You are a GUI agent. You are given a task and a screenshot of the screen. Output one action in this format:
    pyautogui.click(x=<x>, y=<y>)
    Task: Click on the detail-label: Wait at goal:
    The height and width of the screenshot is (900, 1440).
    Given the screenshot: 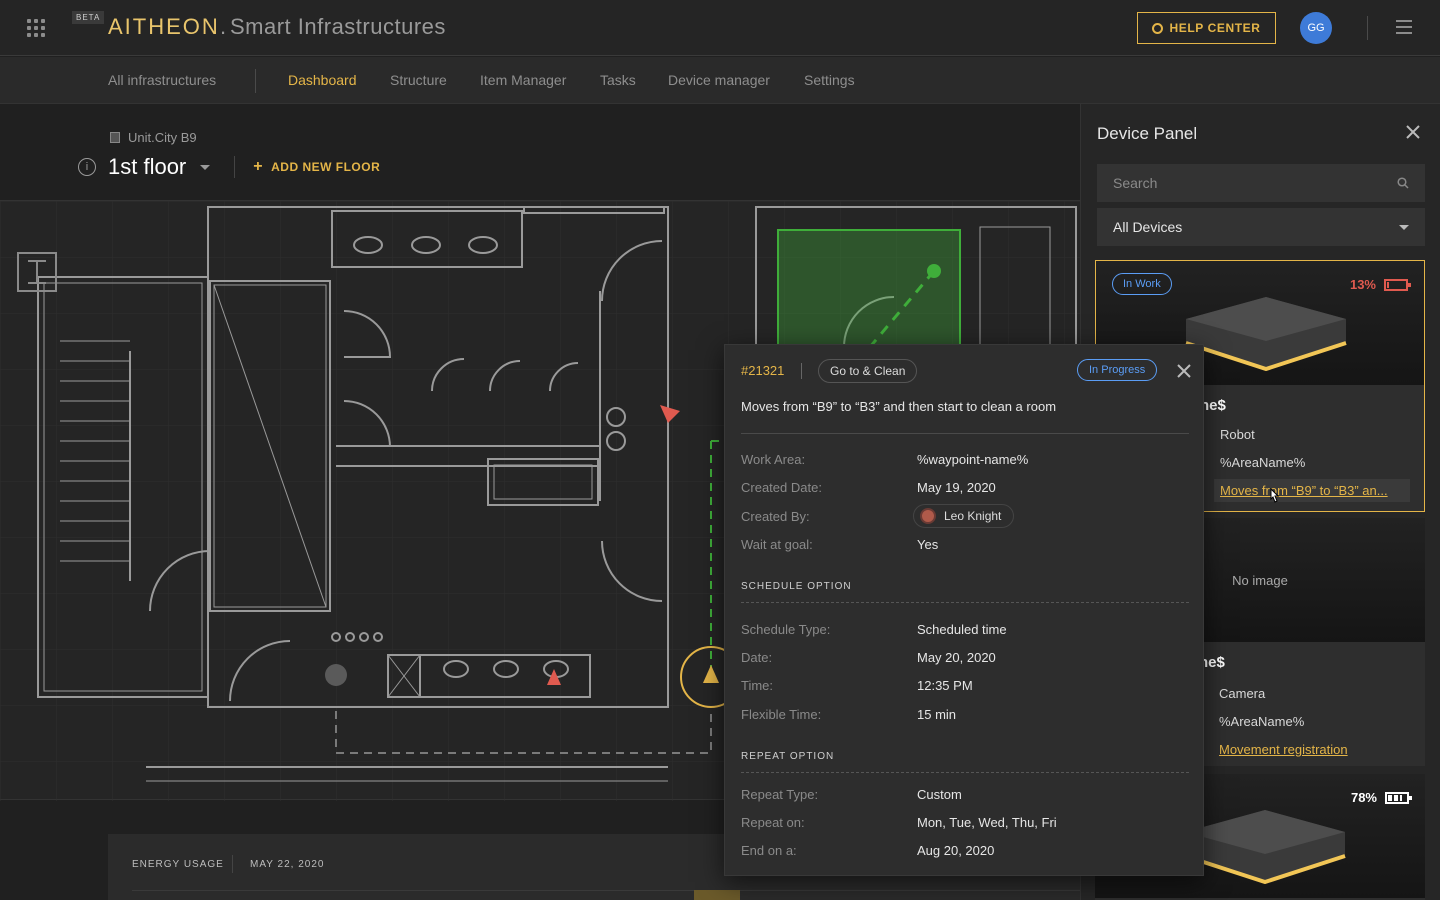 What is the action you would take?
    pyautogui.click(x=777, y=544)
    